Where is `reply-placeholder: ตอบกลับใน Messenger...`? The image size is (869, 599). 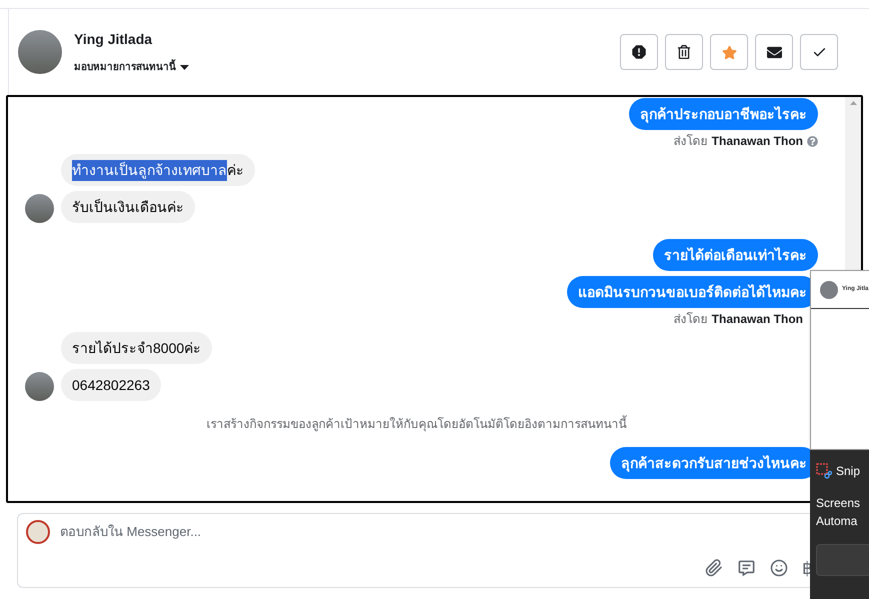
reply-placeholder: ตอบกลับใน Messenger... is located at coordinates (131, 532).